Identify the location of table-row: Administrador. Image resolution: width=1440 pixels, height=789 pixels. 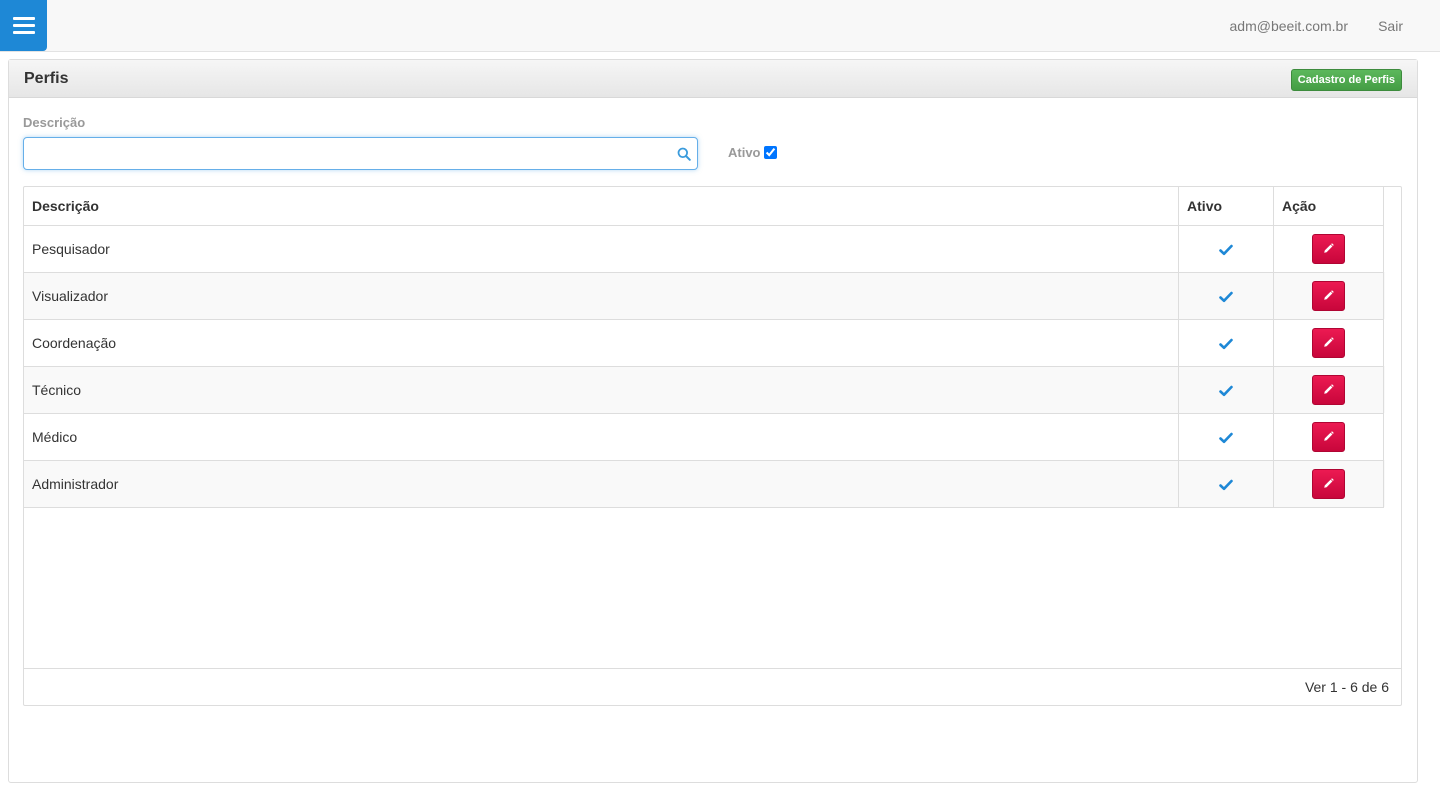
(704, 484).